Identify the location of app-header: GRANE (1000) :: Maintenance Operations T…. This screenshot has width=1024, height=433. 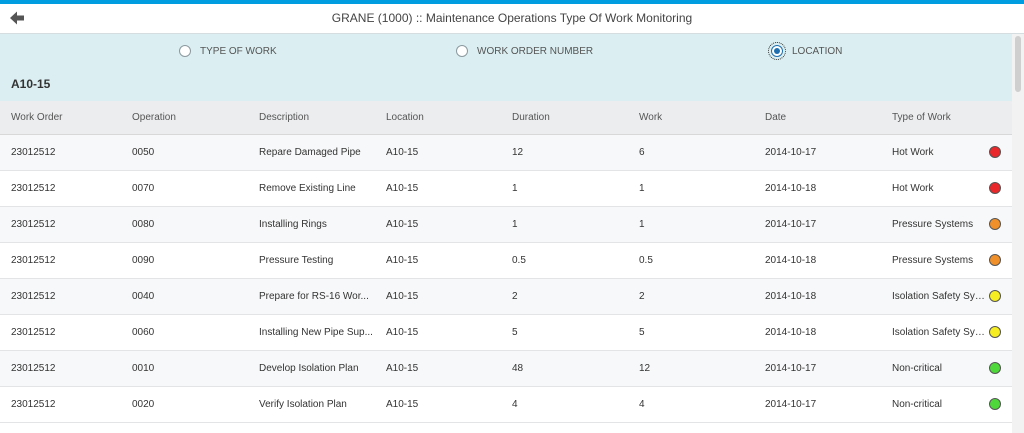
(512, 19).